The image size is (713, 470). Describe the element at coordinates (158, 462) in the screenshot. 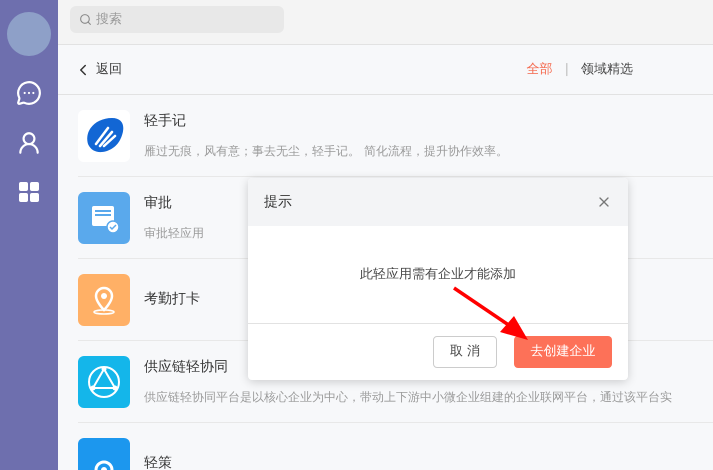

I see `app-name: 轻策` at that location.